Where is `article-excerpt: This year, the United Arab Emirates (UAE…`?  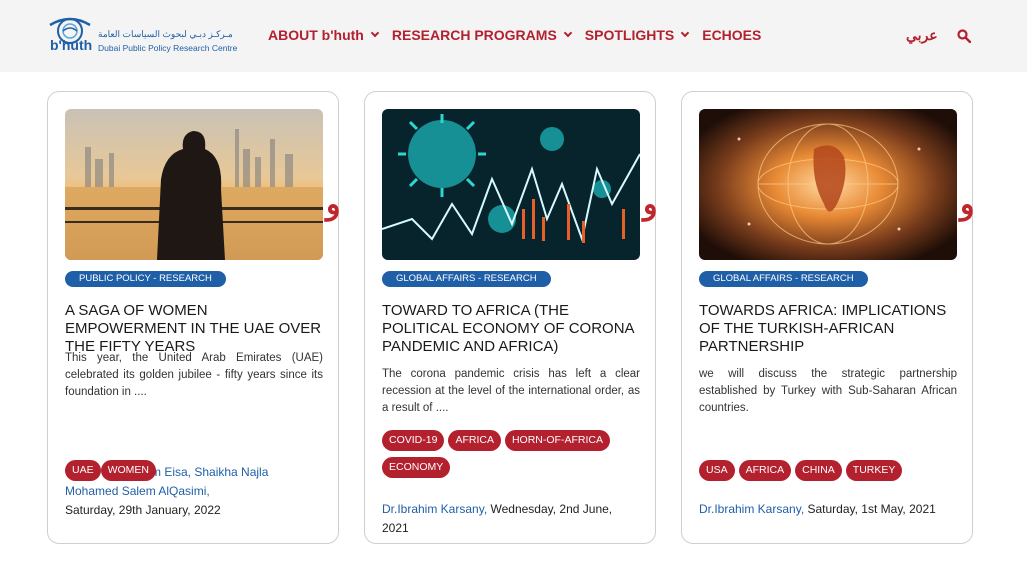 article-excerpt: This year, the United Arab Emirates (UAE… is located at coordinates (194, 375).